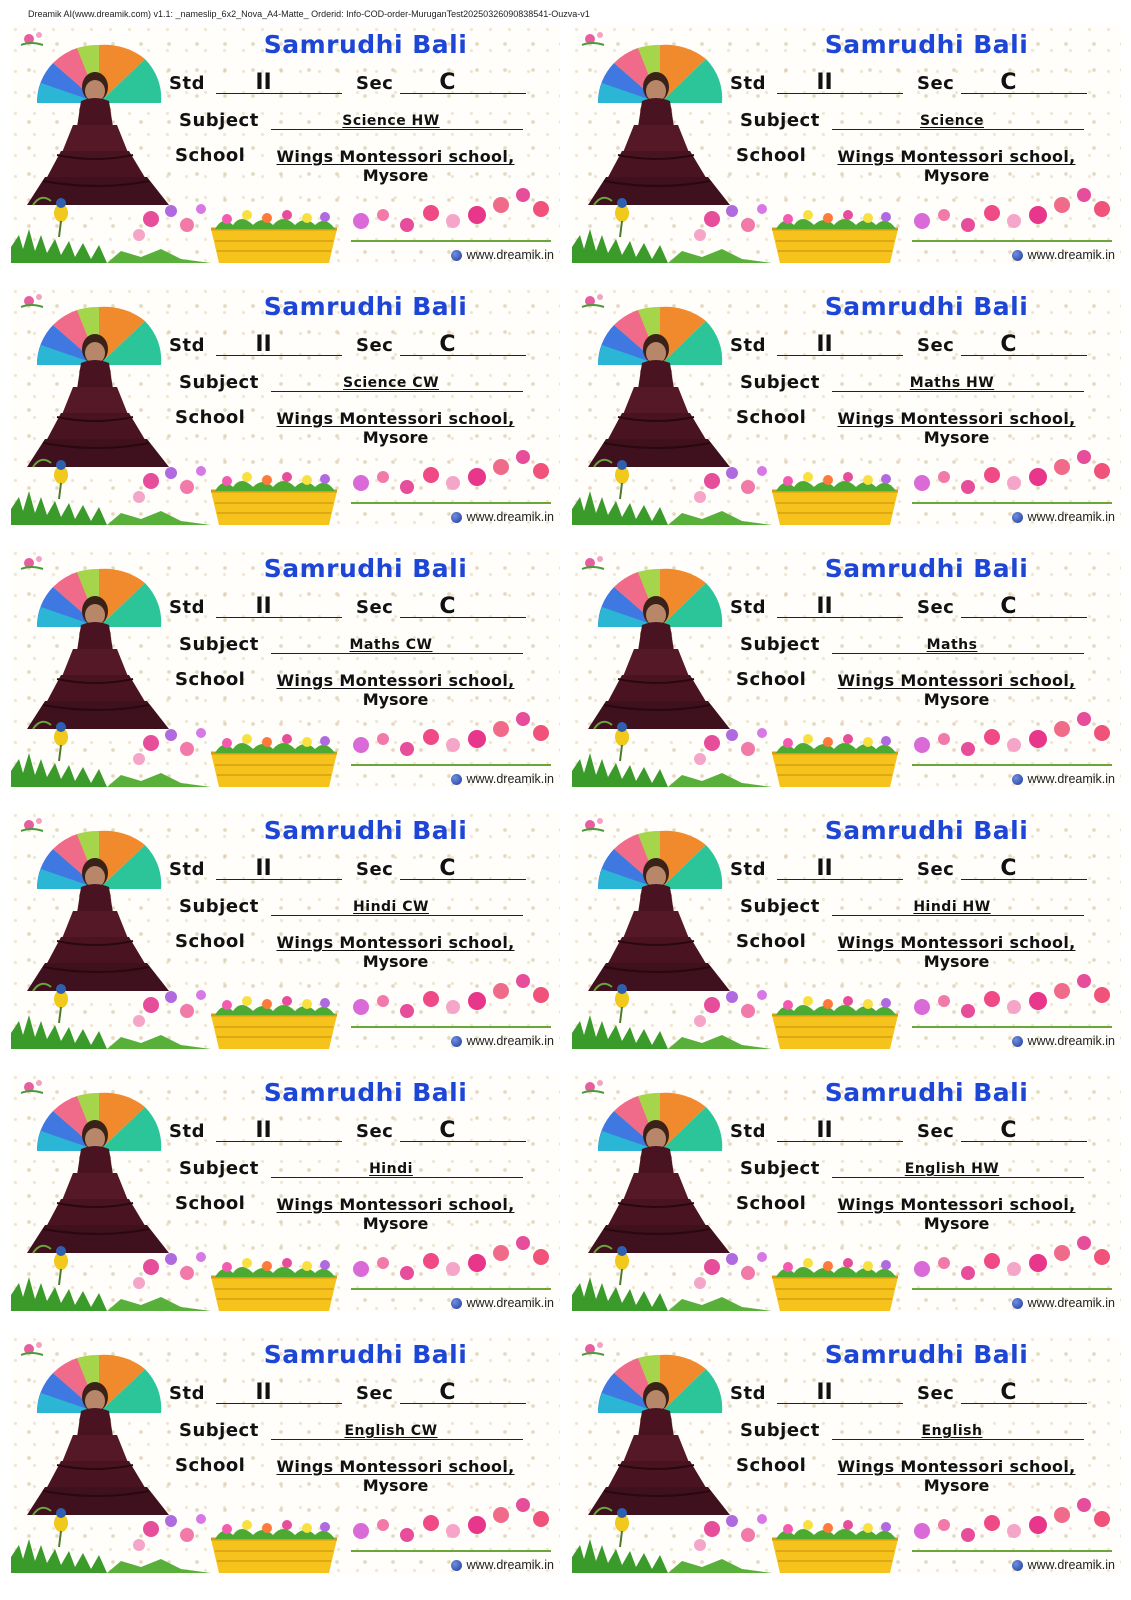 This screenshot has height=1600, width=1131. Describe the element at coordinates (391, 645) in the screenshot. I see `subject-value: Maths CW` at that location.